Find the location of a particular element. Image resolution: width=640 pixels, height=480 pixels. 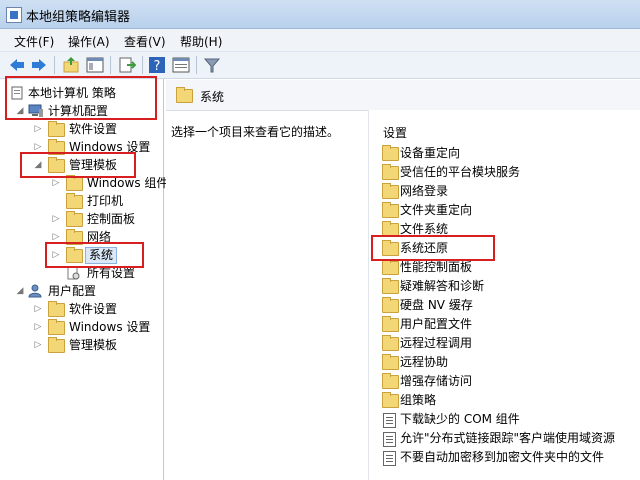

title-bar: 本地组策略编辑器 is located at coordinates (320, 14).